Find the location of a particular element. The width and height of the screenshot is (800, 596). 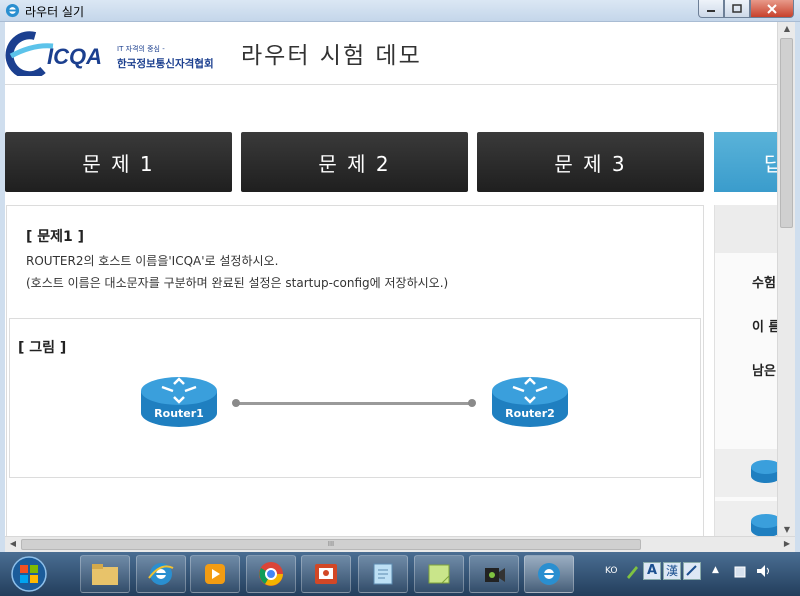

sticky-notes-icon is located at coordinates (439, 574).